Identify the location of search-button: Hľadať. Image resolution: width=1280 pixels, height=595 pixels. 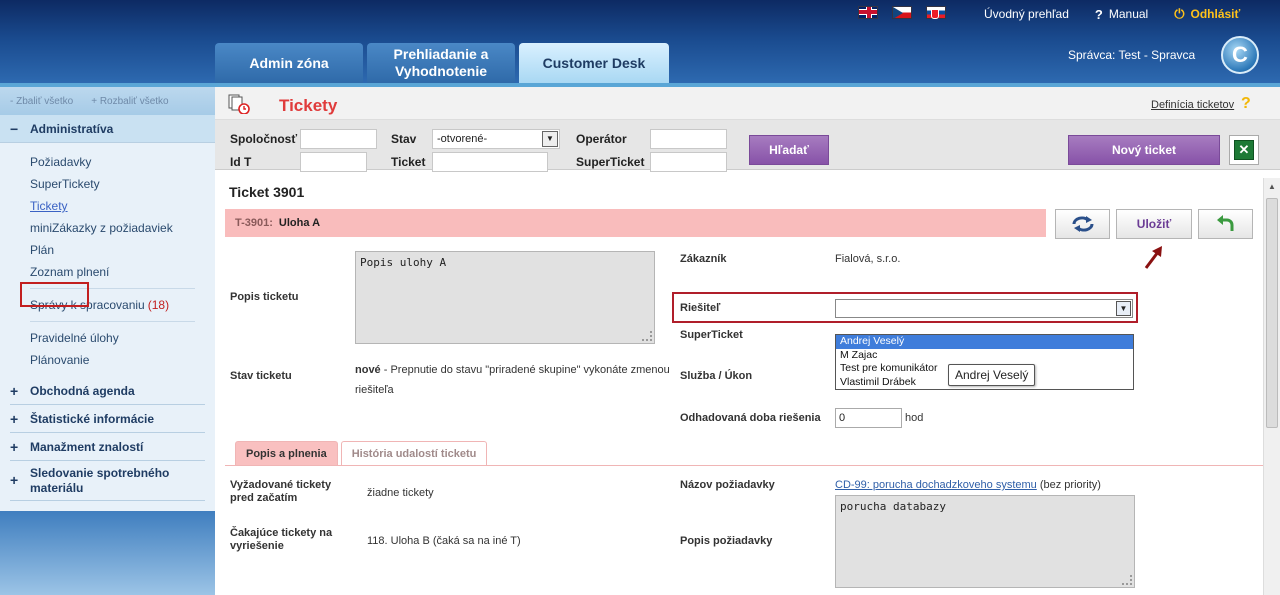
(789, 150).